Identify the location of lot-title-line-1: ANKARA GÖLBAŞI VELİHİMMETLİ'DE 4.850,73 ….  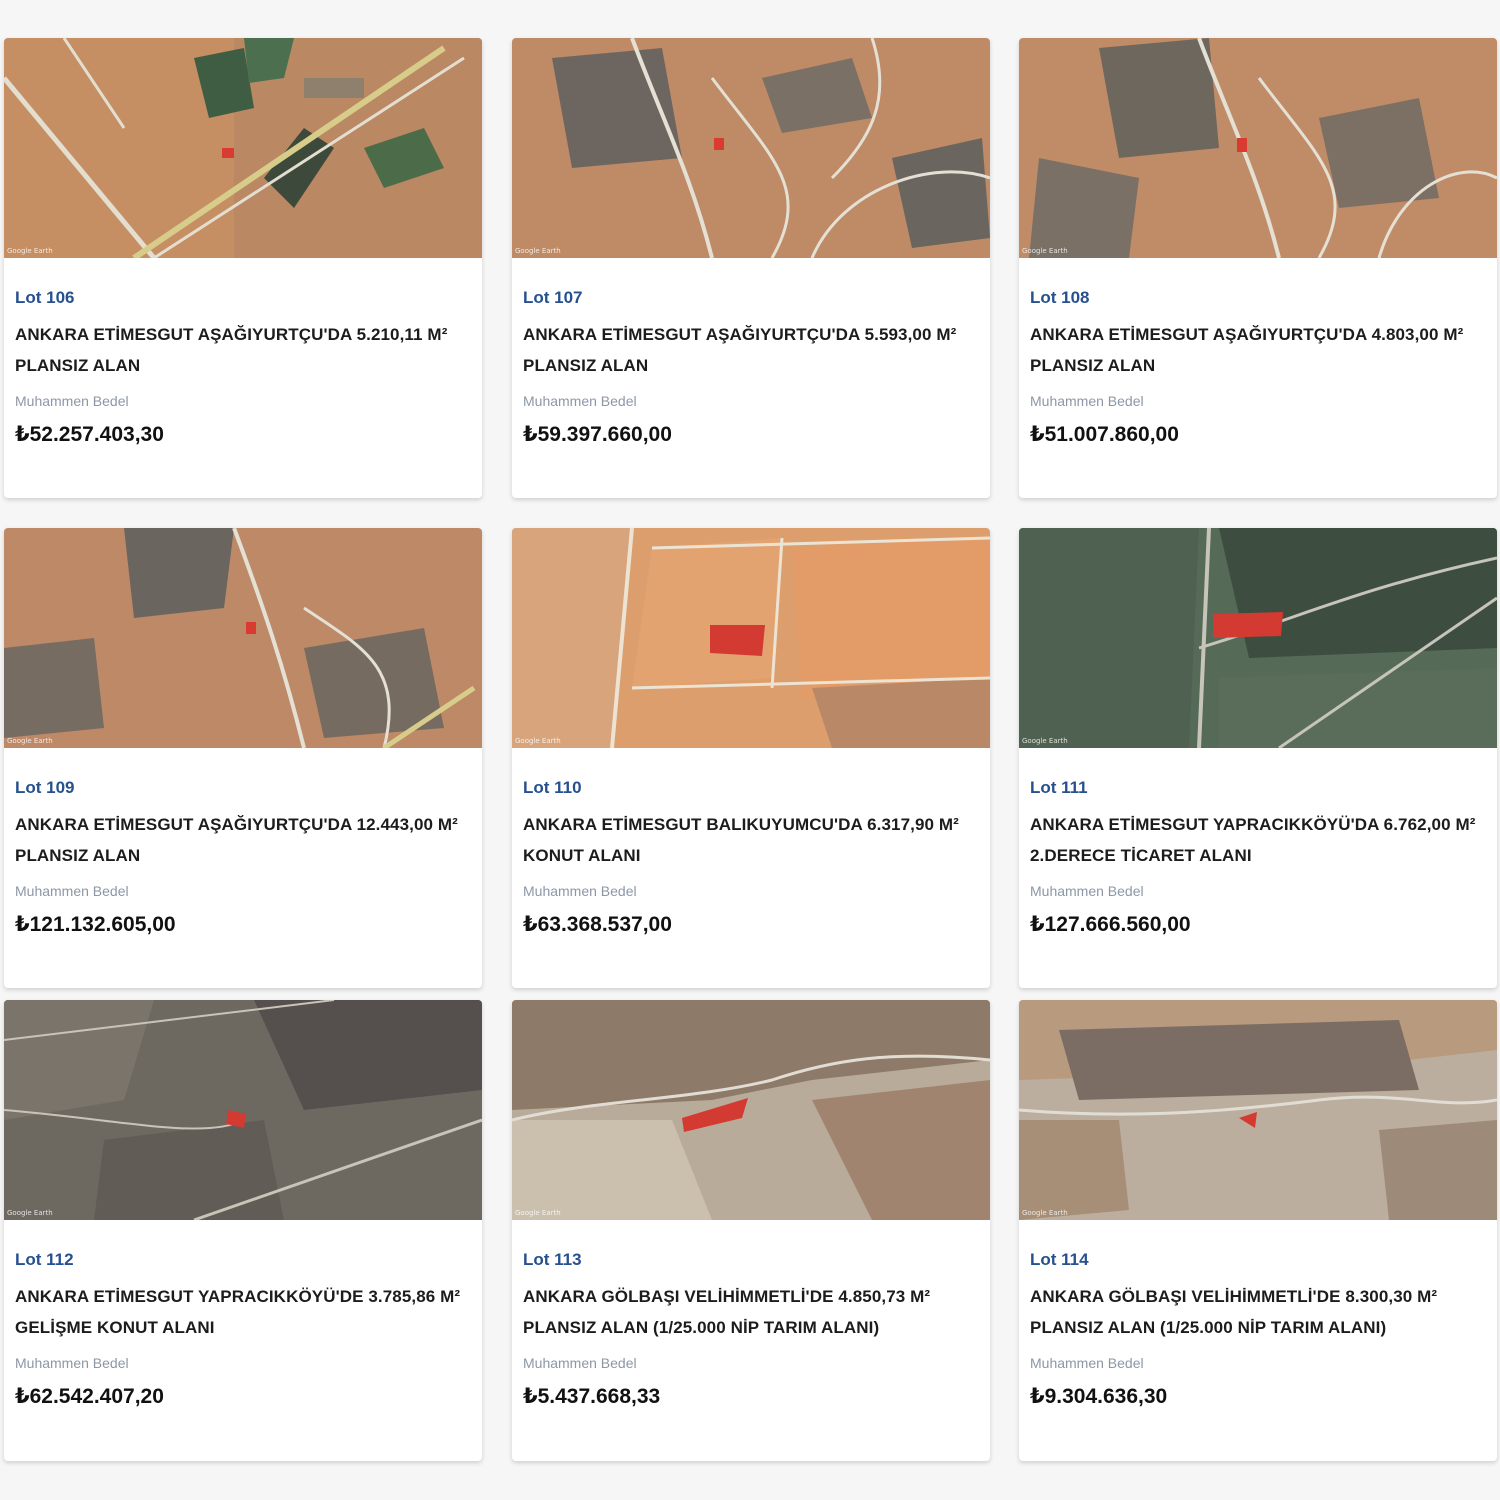
(727, 1296).